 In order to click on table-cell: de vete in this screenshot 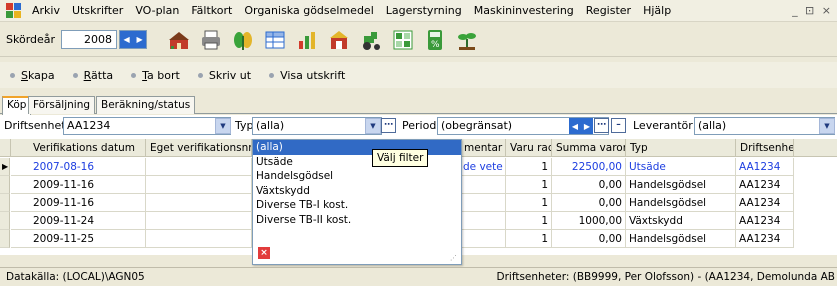, I will do `click(483, 167)`.